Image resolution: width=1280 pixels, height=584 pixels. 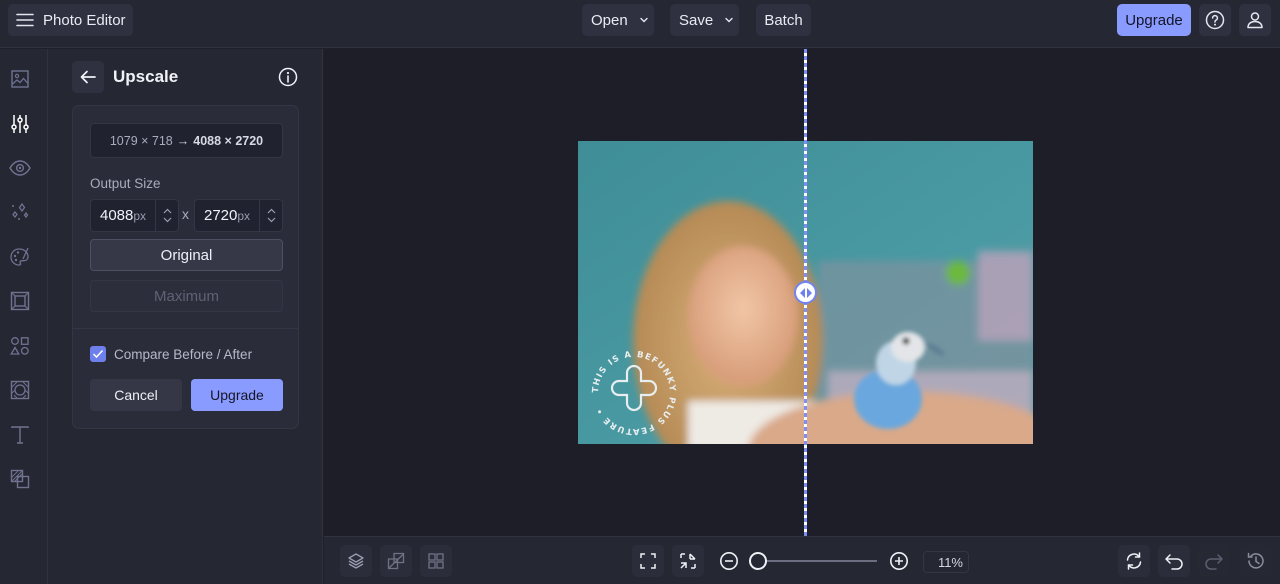 I want to click on zoom-out-button, so click(x=729, y=561).